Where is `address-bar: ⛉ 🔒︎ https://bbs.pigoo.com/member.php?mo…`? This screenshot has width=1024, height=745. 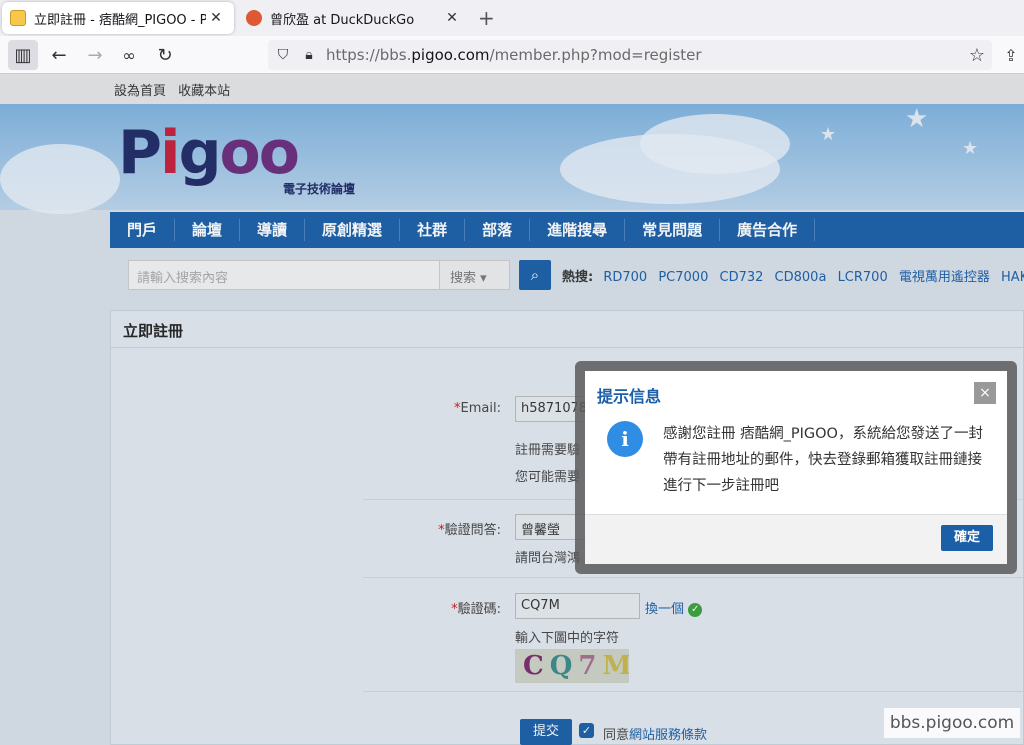 address-bar: ⛉ 🔒︎ https://bbs.pigoo.com/member.php?mo… is located at coordinates (630, 55).